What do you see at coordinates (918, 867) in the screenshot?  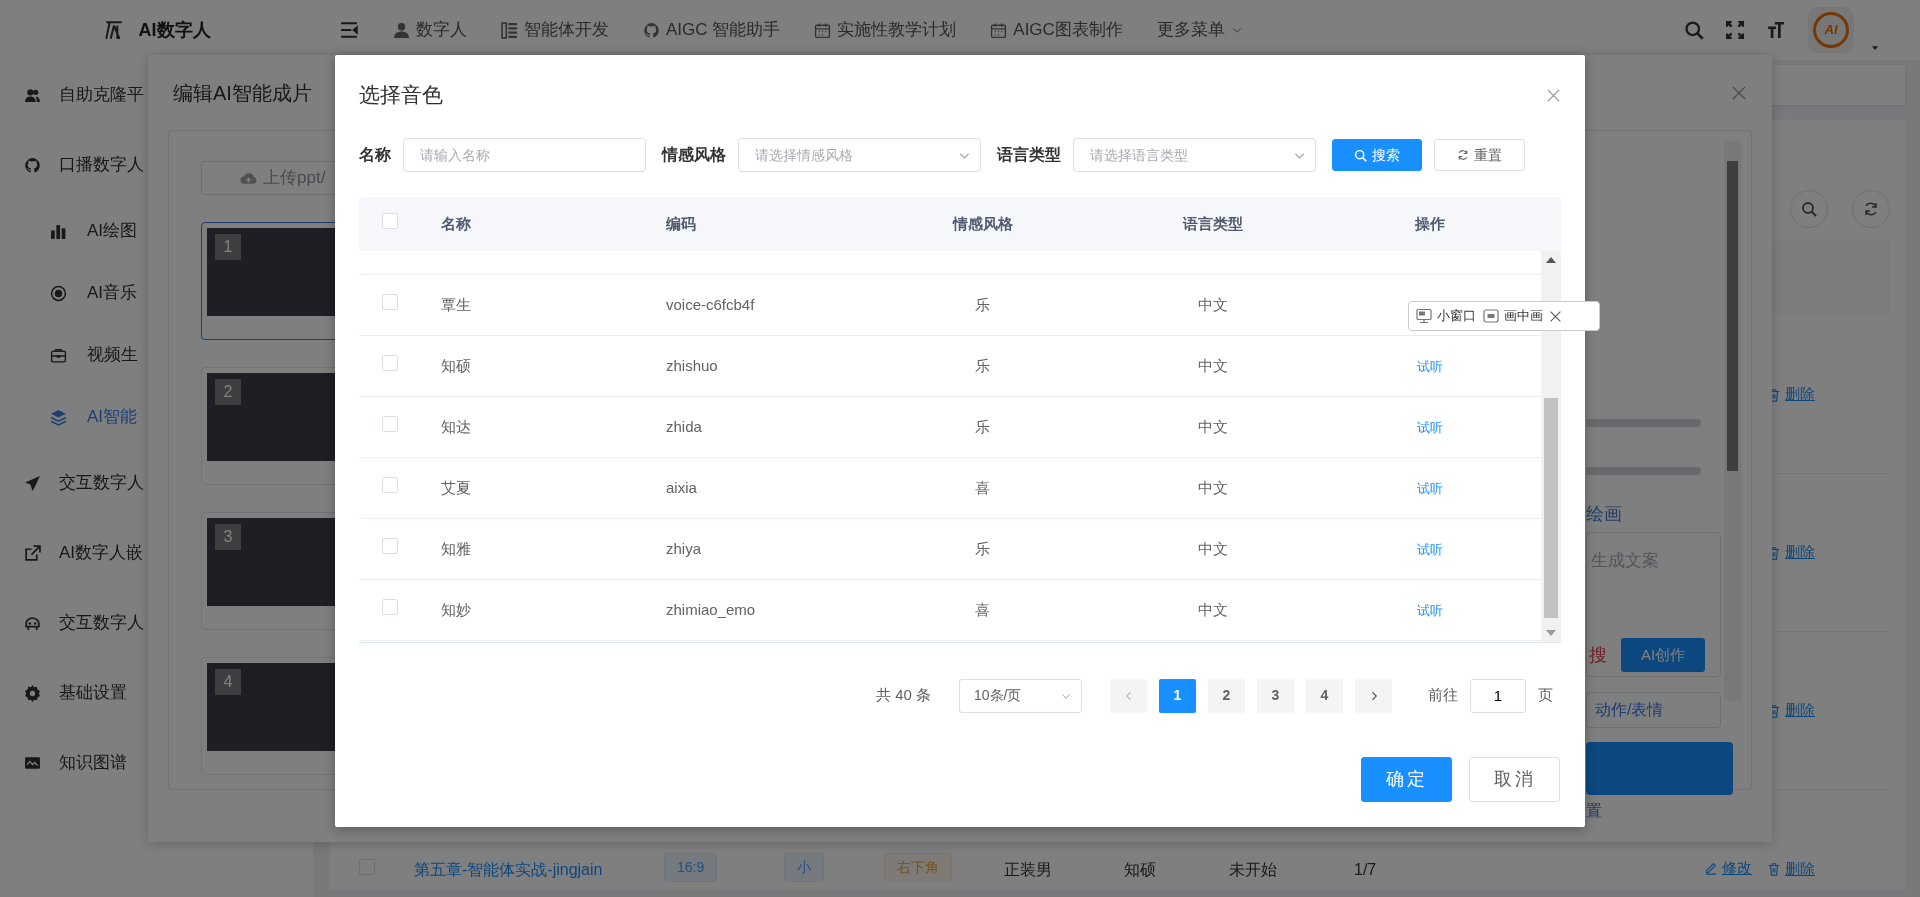 I see `position-tag: 右下角` at bounding box center [918, 867].